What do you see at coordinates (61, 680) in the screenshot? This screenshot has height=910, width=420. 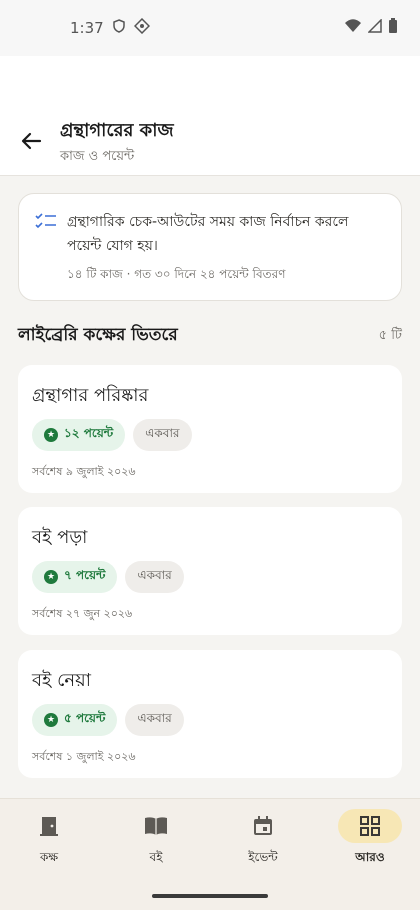 I see `task-title: বই নেয়া` at bounding box center [61, 680].